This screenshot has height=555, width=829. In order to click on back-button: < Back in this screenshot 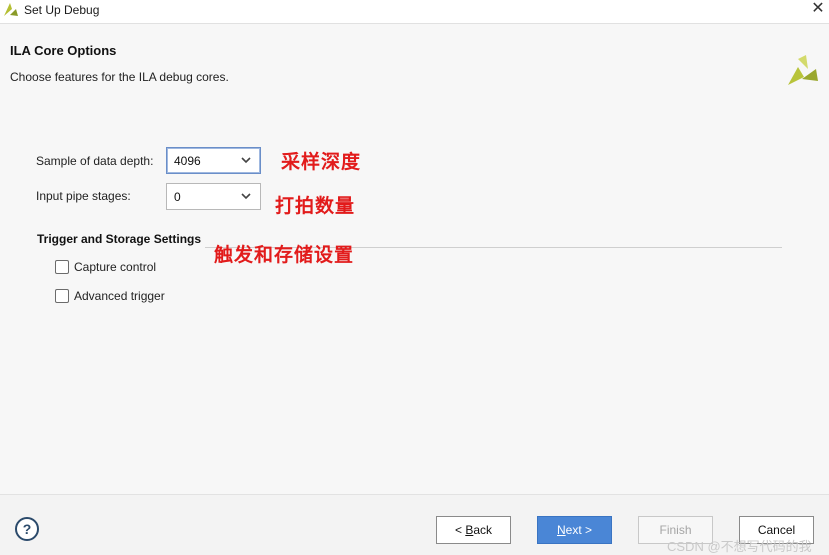, I will do `click(473, 530)`.